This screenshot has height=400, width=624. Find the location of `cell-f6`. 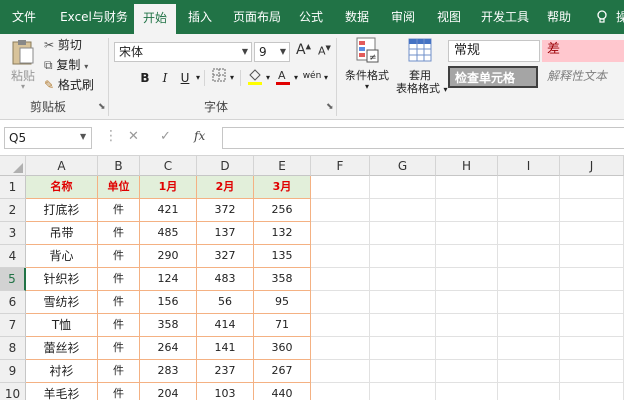

cell-f6 is located at coordinates (340, 302).